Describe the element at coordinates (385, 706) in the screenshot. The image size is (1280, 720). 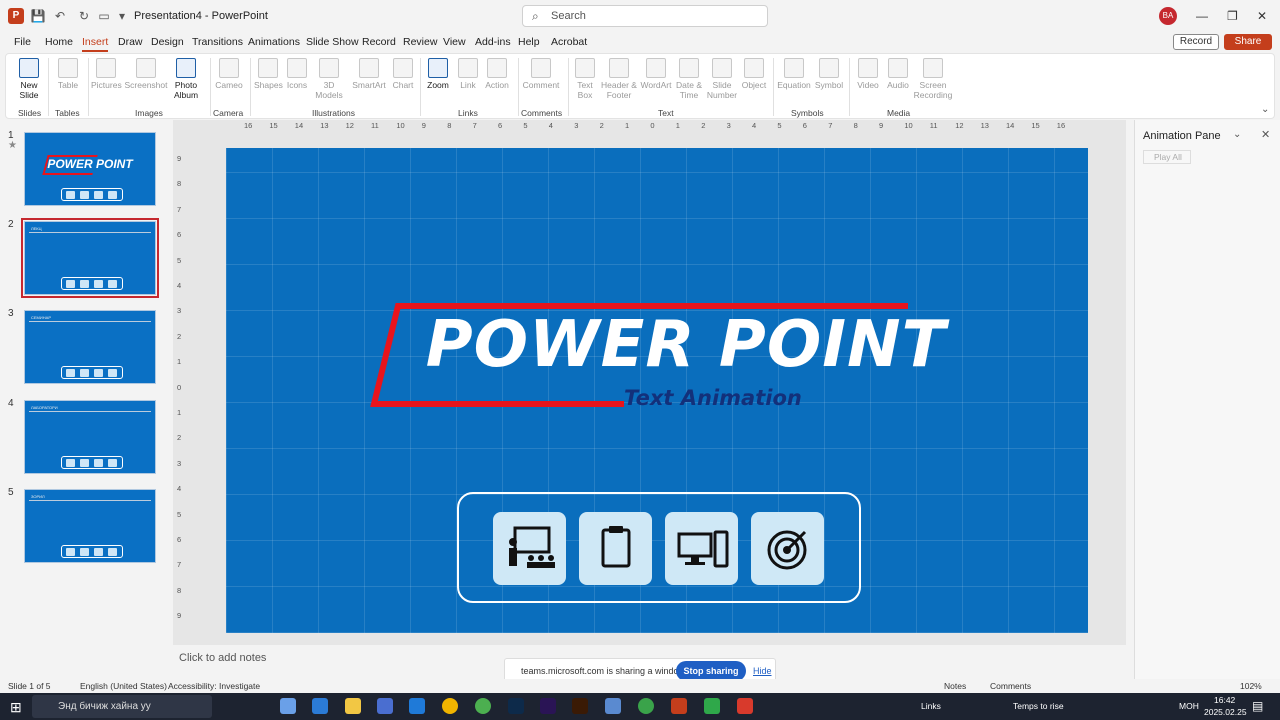
I see `store-icon` at that location.